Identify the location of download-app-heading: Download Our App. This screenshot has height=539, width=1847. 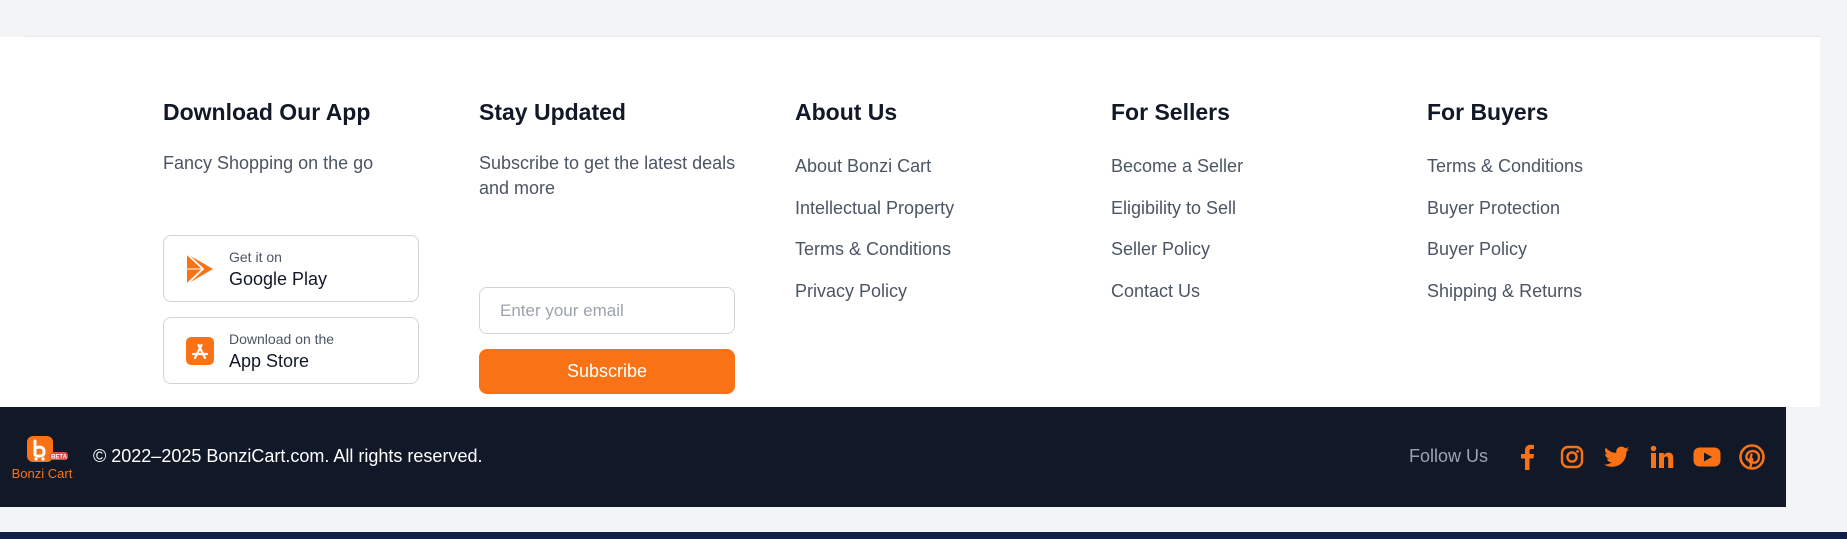
(267, 112).